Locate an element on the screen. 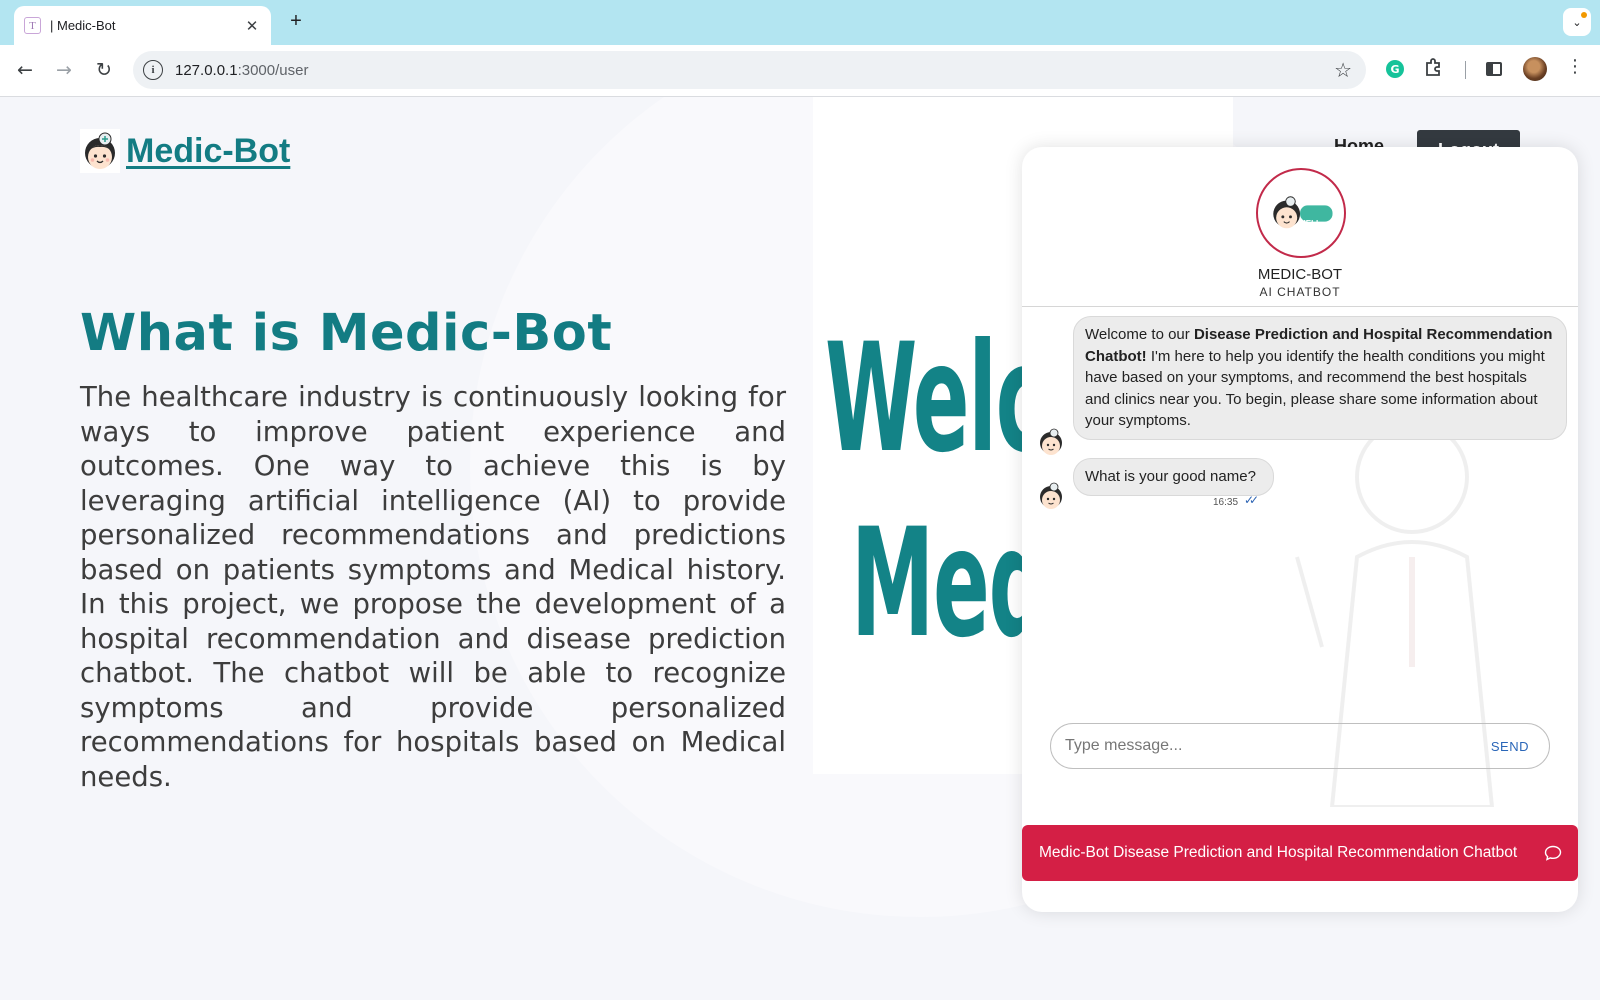 This screenshot has width=1600, height=1000. message-text: Welcome to our is located at coordinates (1139, 334).